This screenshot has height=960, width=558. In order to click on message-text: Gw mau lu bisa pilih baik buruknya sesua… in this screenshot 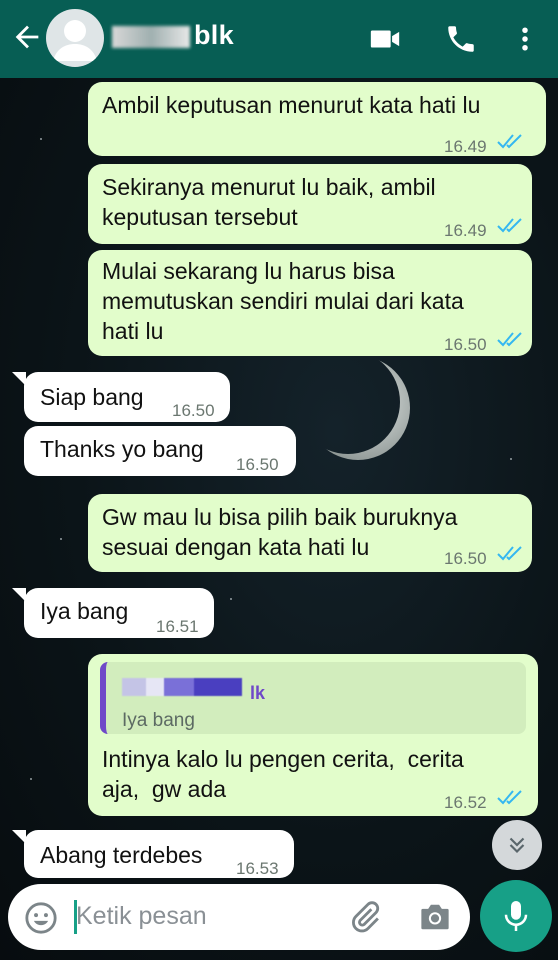, I will do `click(280, 532)`.